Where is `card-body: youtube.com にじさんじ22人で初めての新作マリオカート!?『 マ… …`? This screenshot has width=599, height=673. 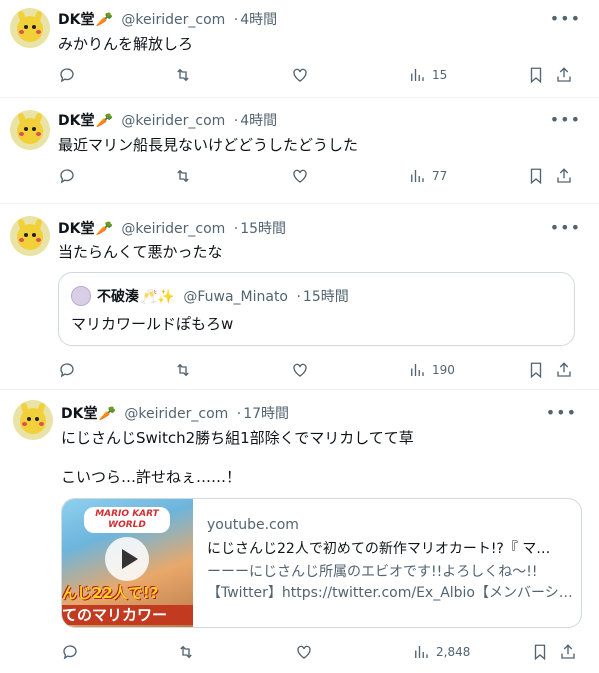 card-body: youtube.com にじさんじ22人で初めての新作マリオカート!?『 マ… … is located at coordinates (390, 560).